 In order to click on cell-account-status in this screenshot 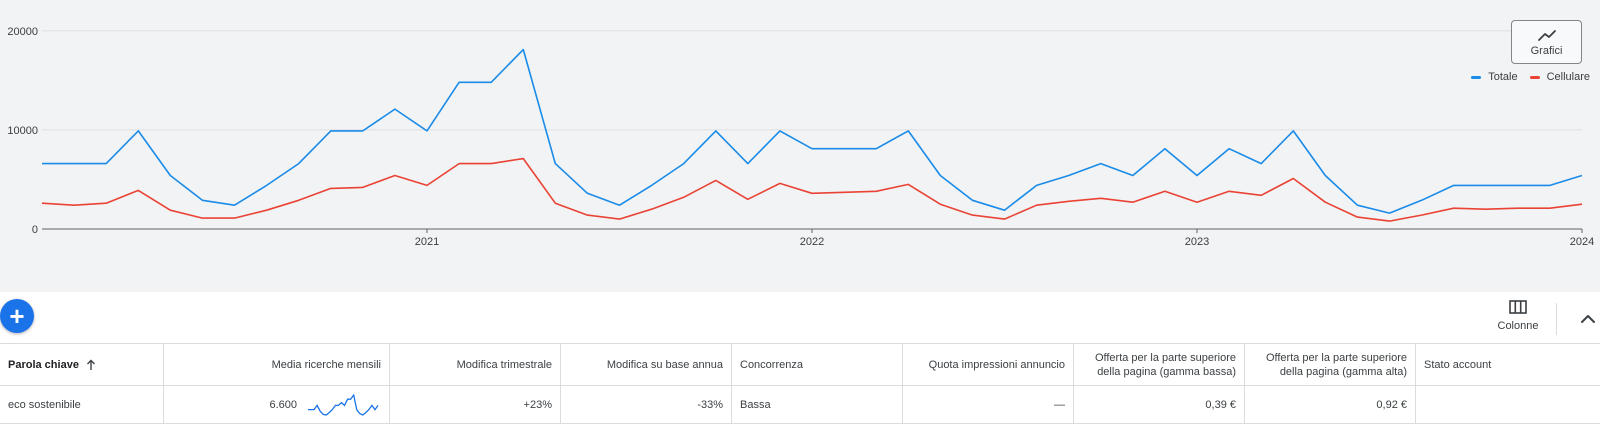, I will do `click(1508, 404)`.